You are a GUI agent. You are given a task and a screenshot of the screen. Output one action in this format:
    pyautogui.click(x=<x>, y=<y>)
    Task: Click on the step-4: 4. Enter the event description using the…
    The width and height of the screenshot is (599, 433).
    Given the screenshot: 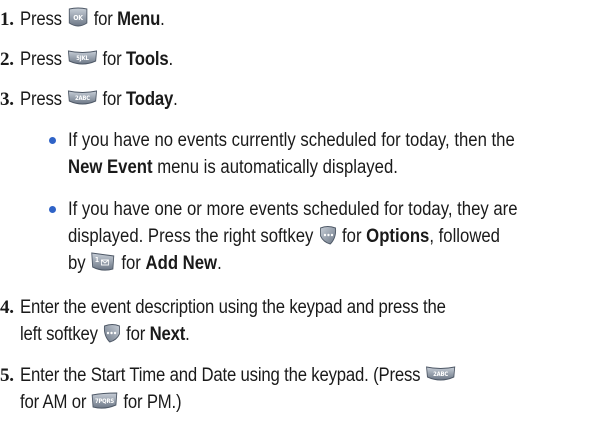 What is the action you would take?
    pyautogui.click(x=252, y=307)
    